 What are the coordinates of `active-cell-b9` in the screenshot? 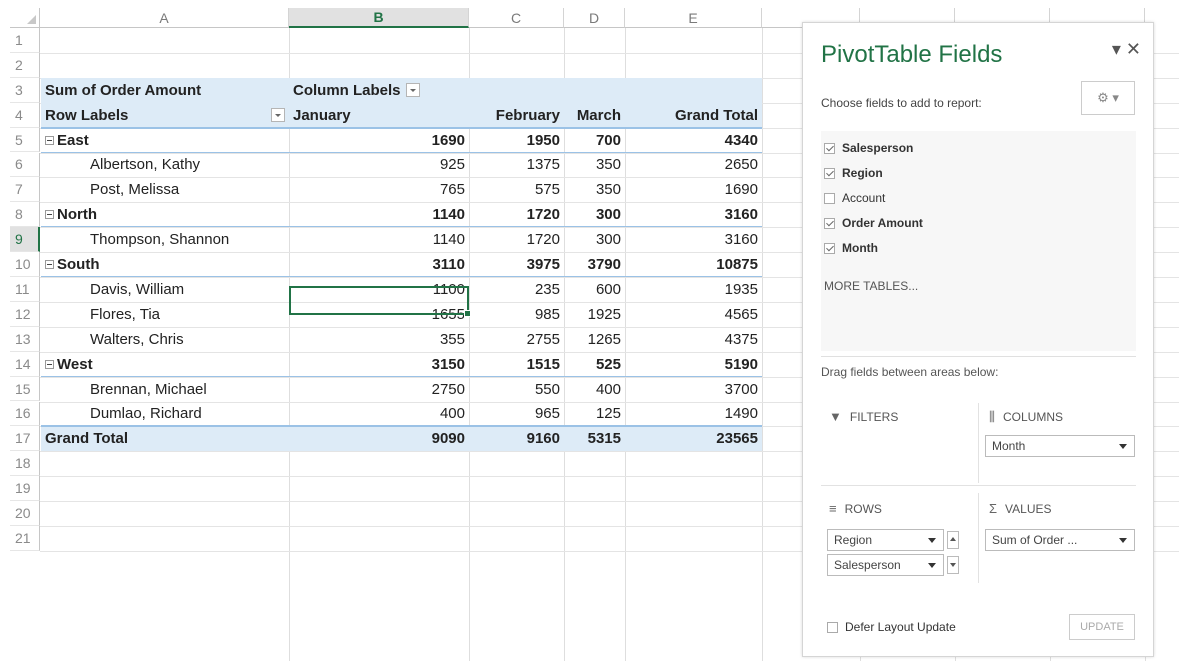 It's located at (380, 301).